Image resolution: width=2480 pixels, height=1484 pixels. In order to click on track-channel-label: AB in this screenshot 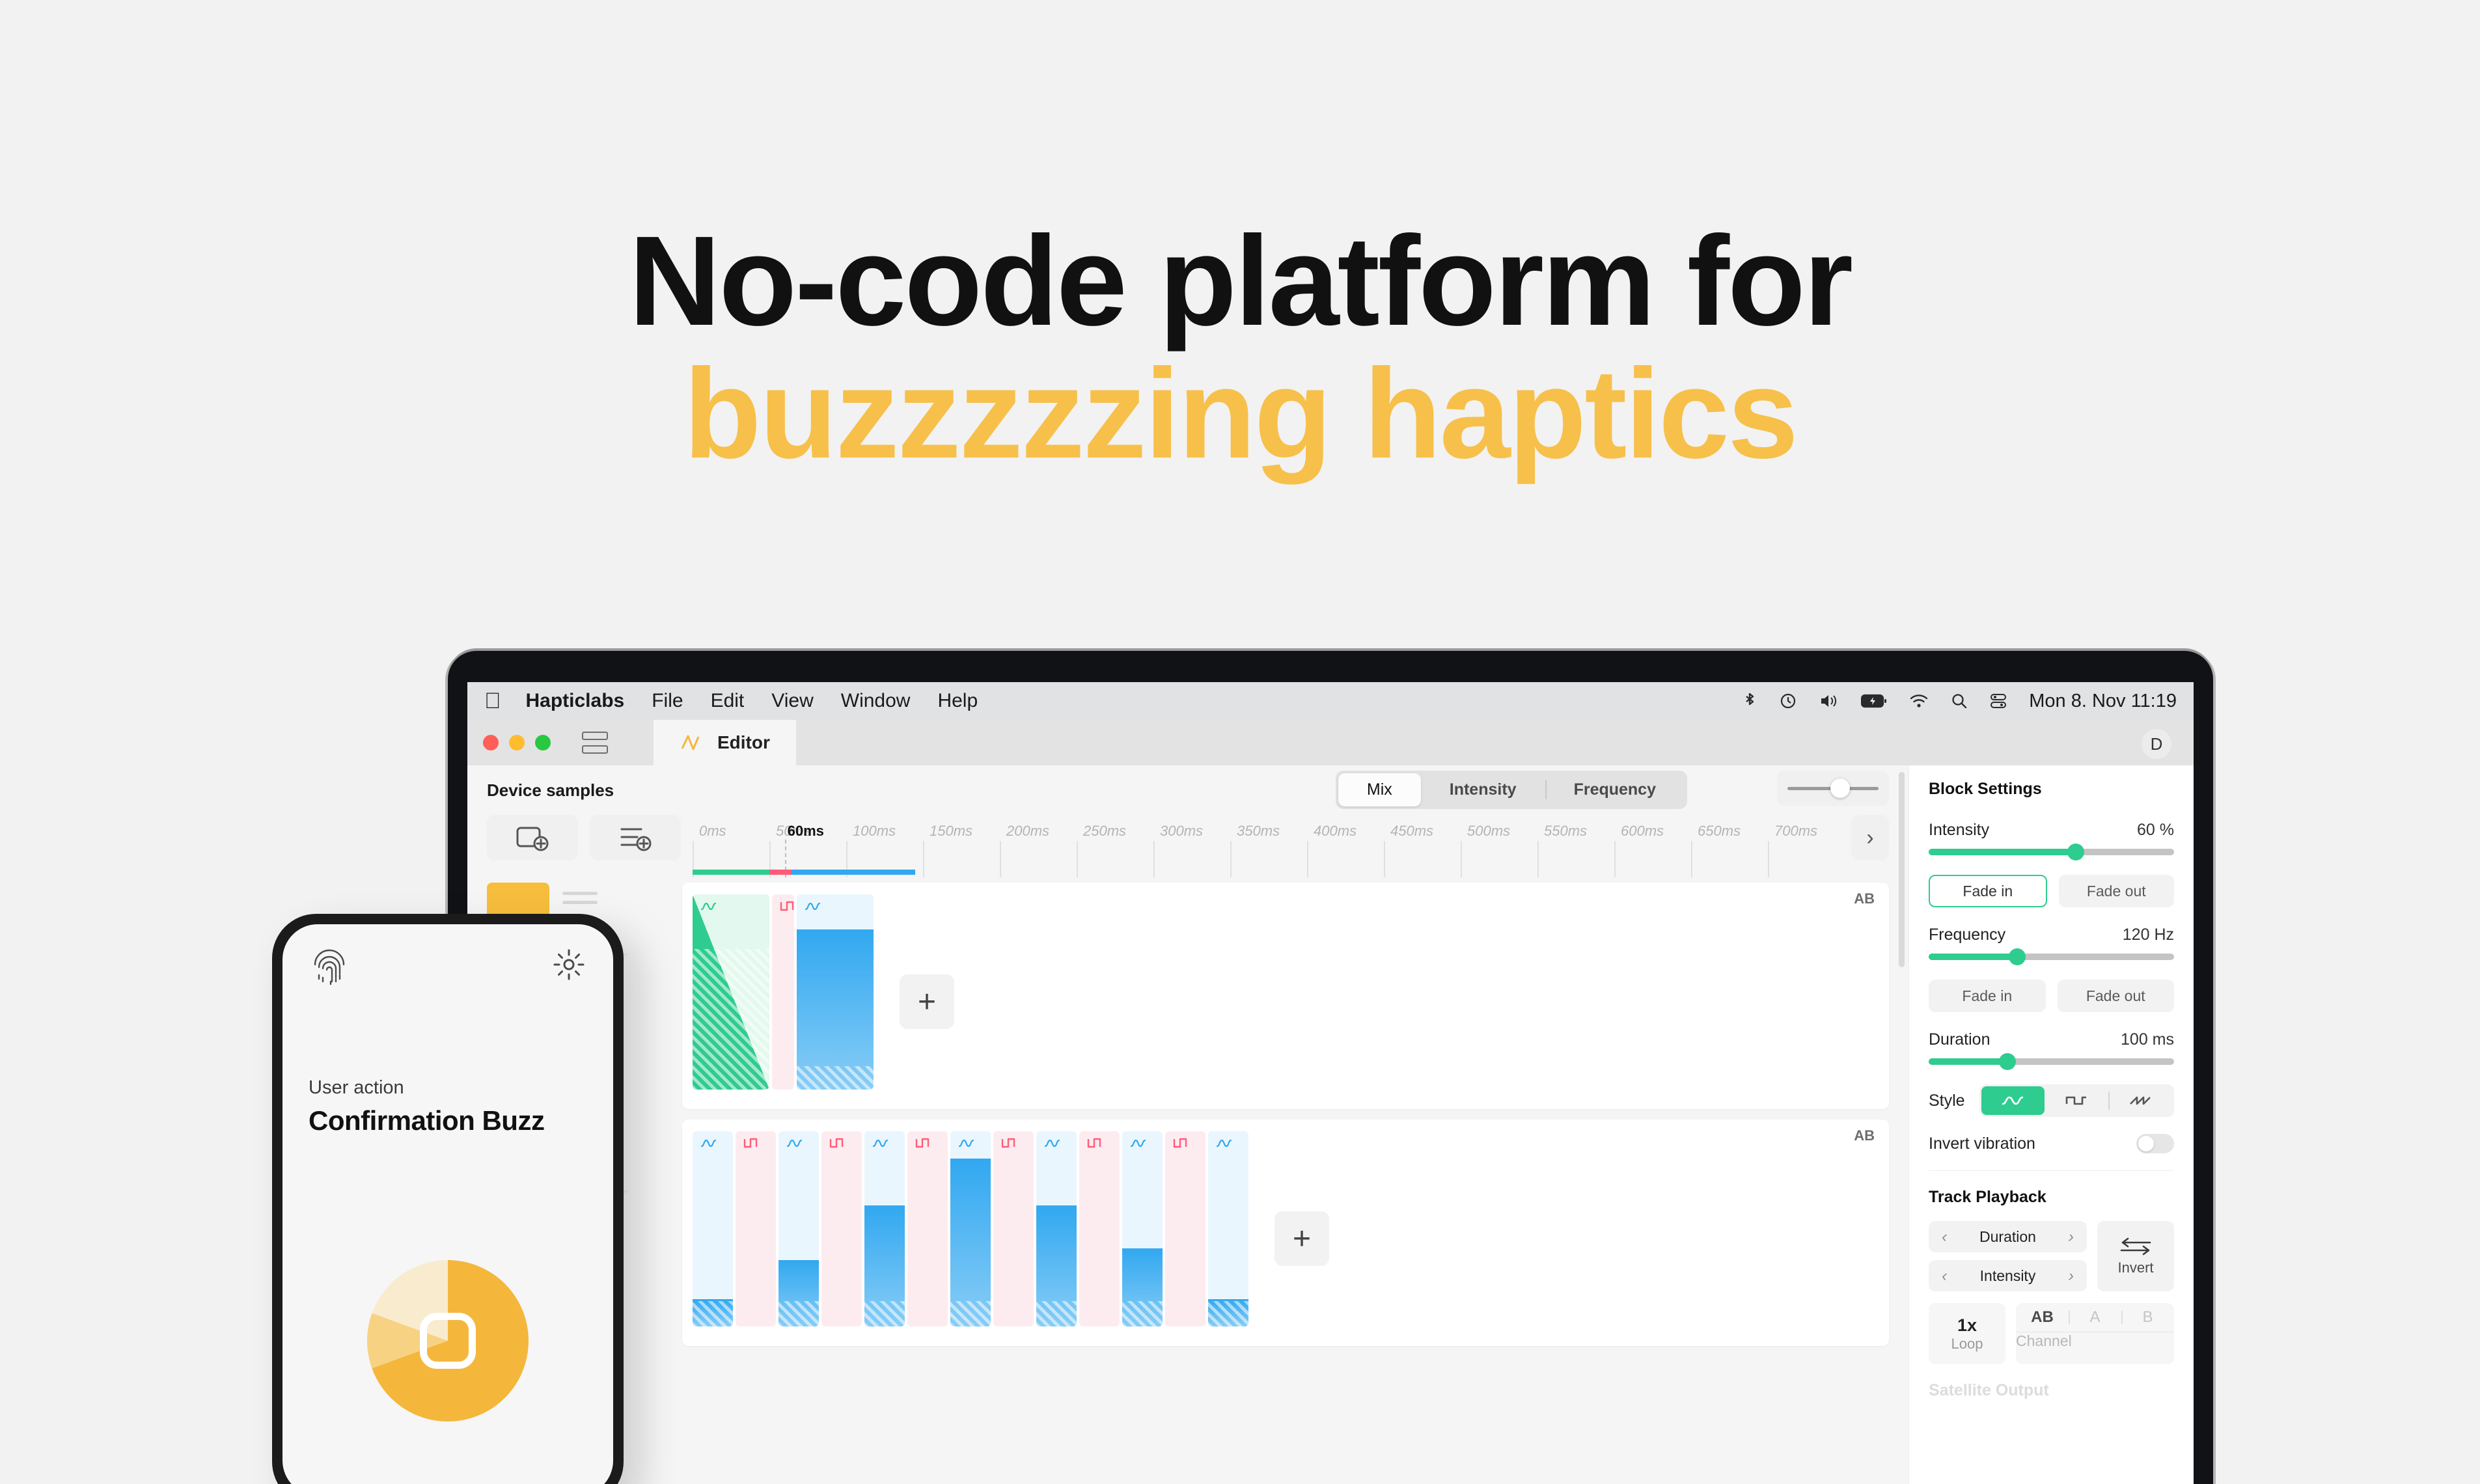, I will do `click(1865, 898)`.